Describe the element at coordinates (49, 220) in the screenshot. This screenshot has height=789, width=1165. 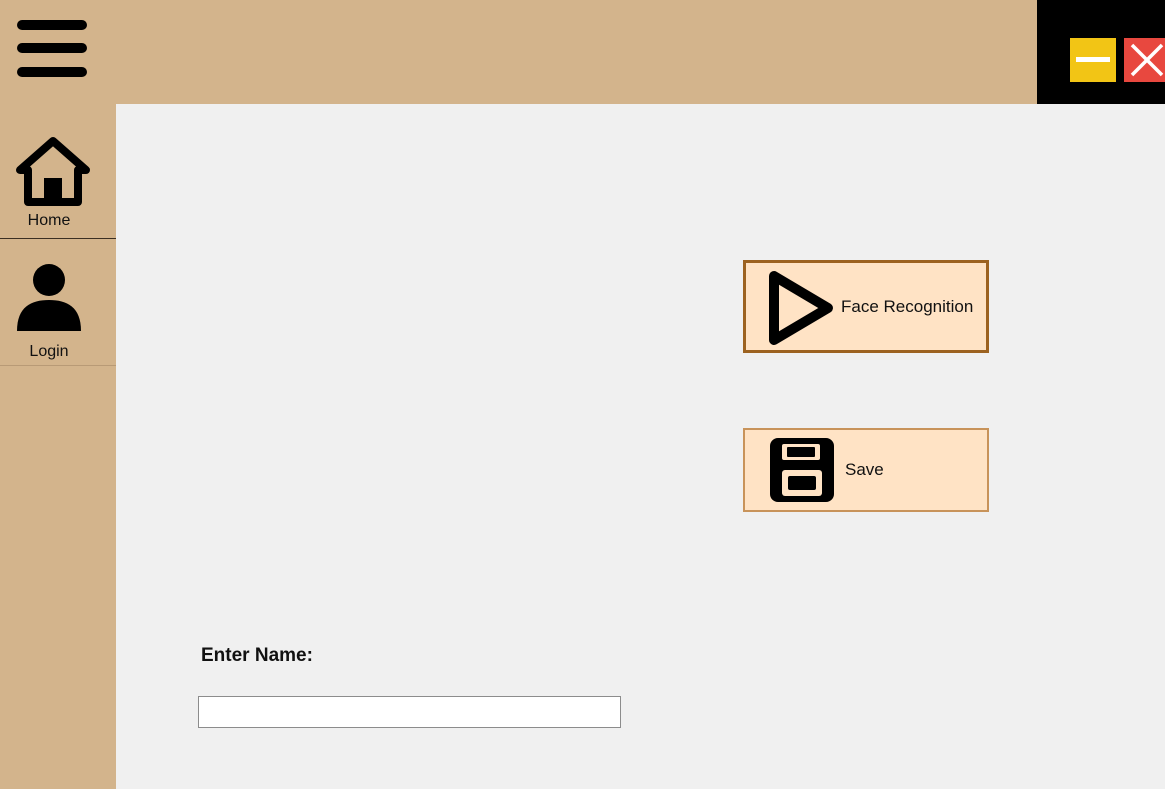
I see `sidebar-item-label: Home` at that location.